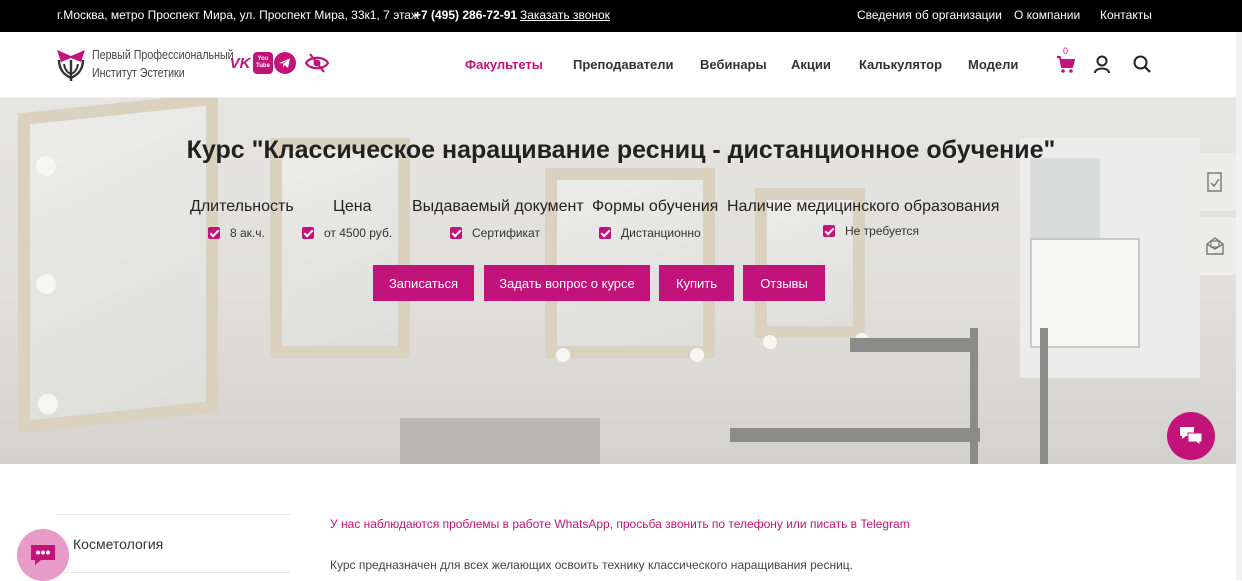  I want to click on side-tab-document, so click(1215, 182).